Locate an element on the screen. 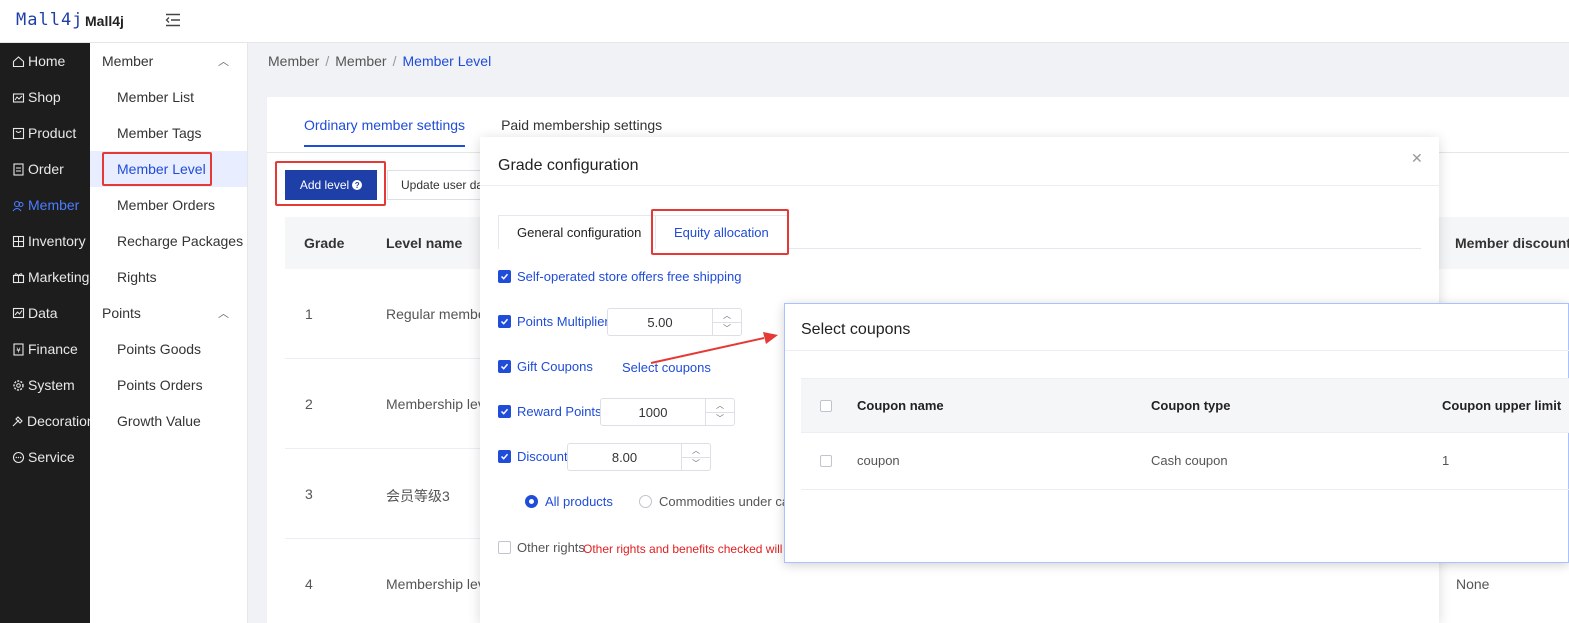  gift-coupons-checkbox is located at coordinates (504, 366).